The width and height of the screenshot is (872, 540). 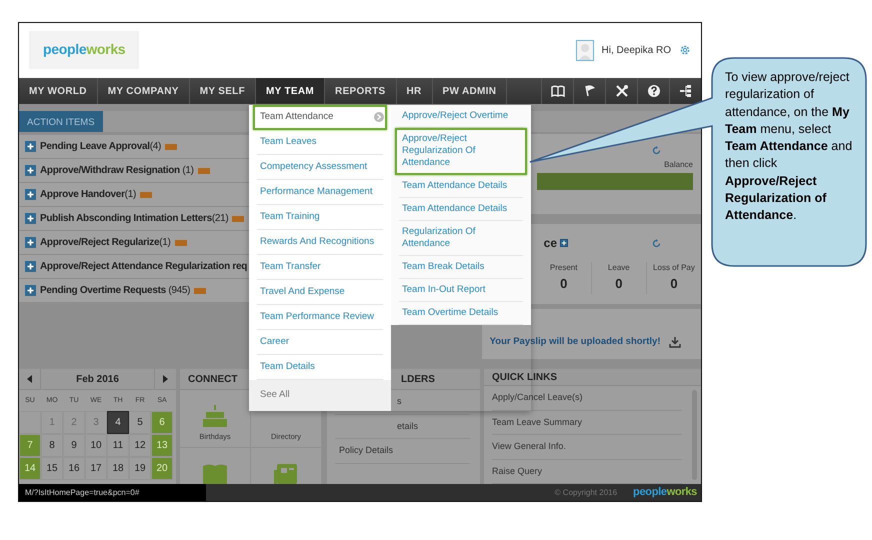 I want to click on menu-item: Team Overtime Details, so click(x=461, y=314).